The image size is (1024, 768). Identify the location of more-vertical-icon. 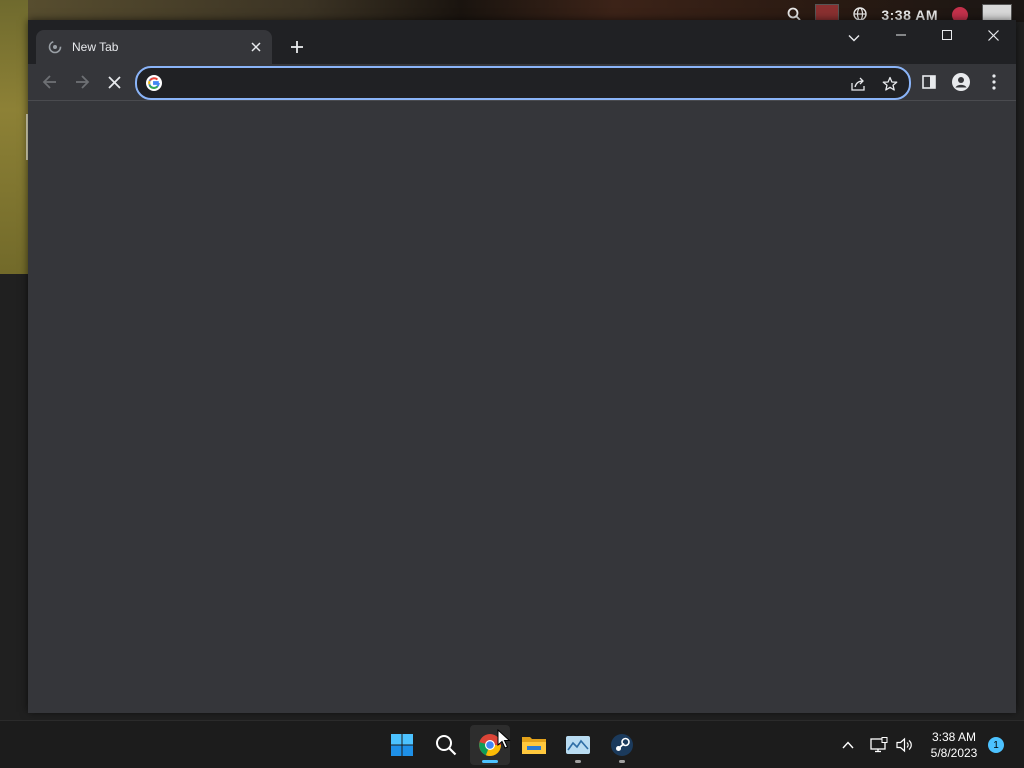
(994, 82).